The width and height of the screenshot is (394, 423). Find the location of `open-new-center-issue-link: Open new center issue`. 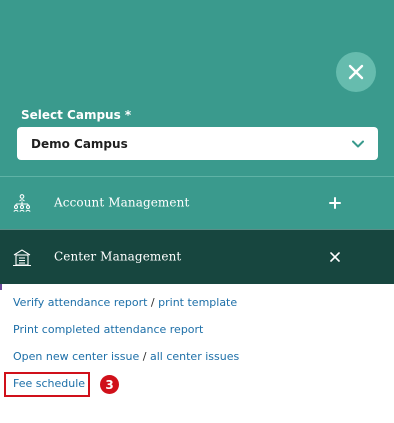

open-new-center-issue-link: Open new center issue is located at coordinates (76, 356).